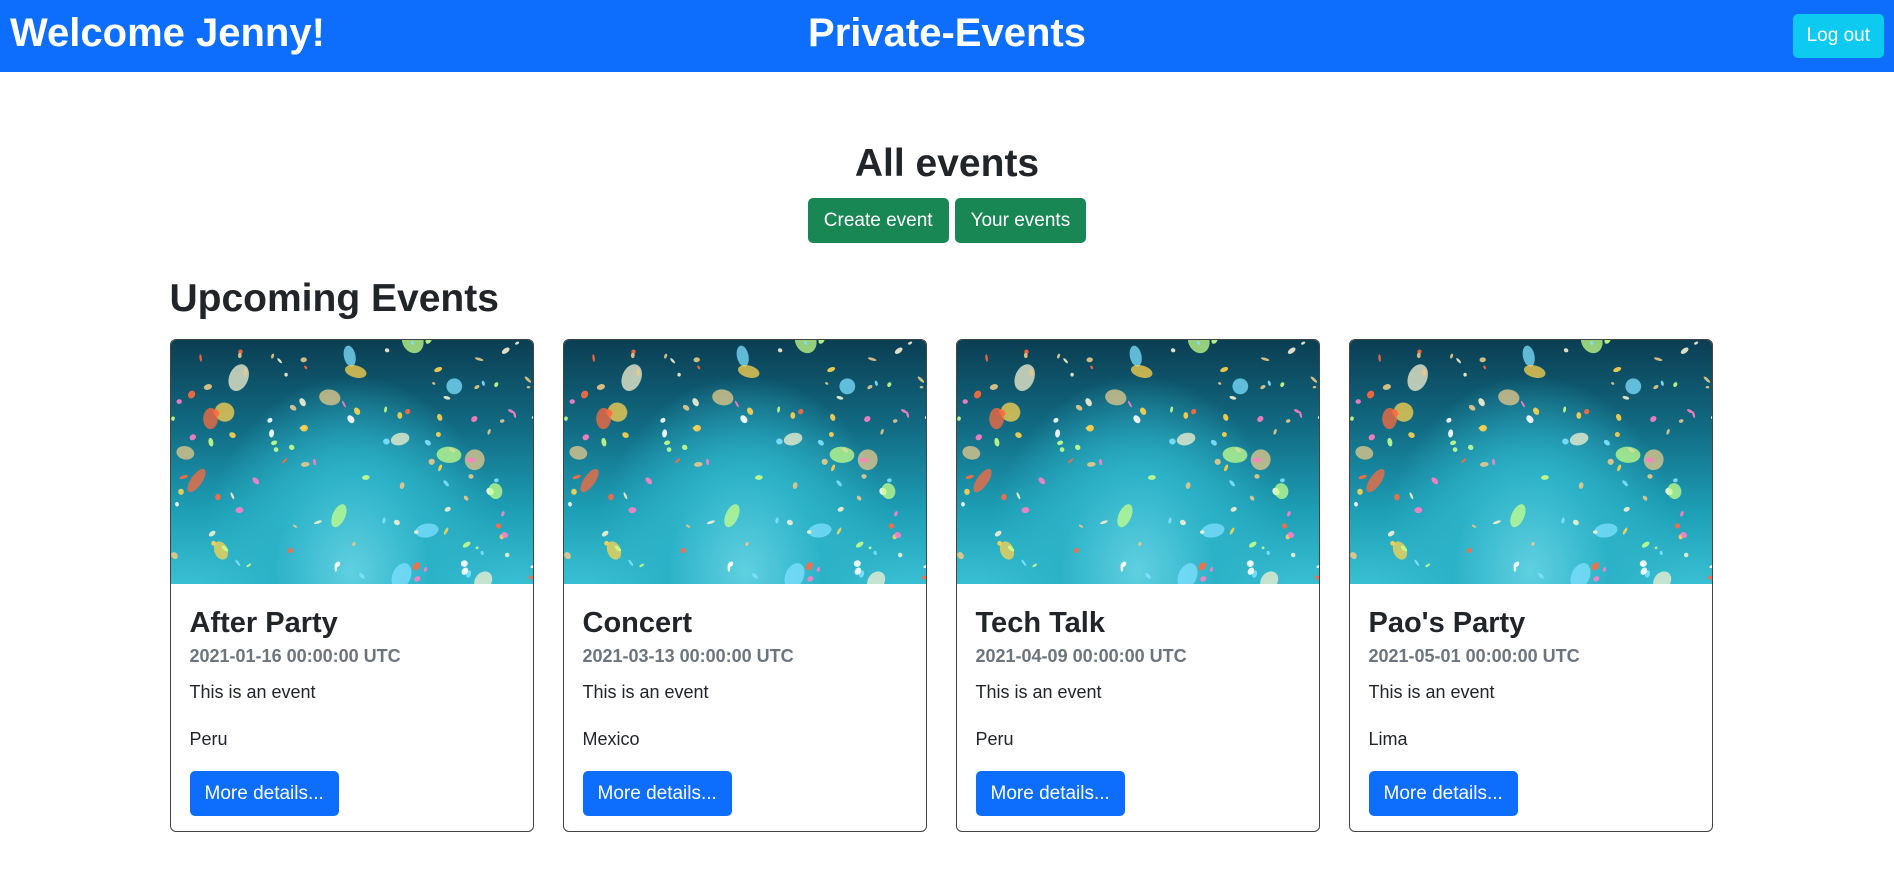  What do you see at coordinates (947, 163) in the screenshot?
I see `page-title: All events` at bounding box center [947, 163].